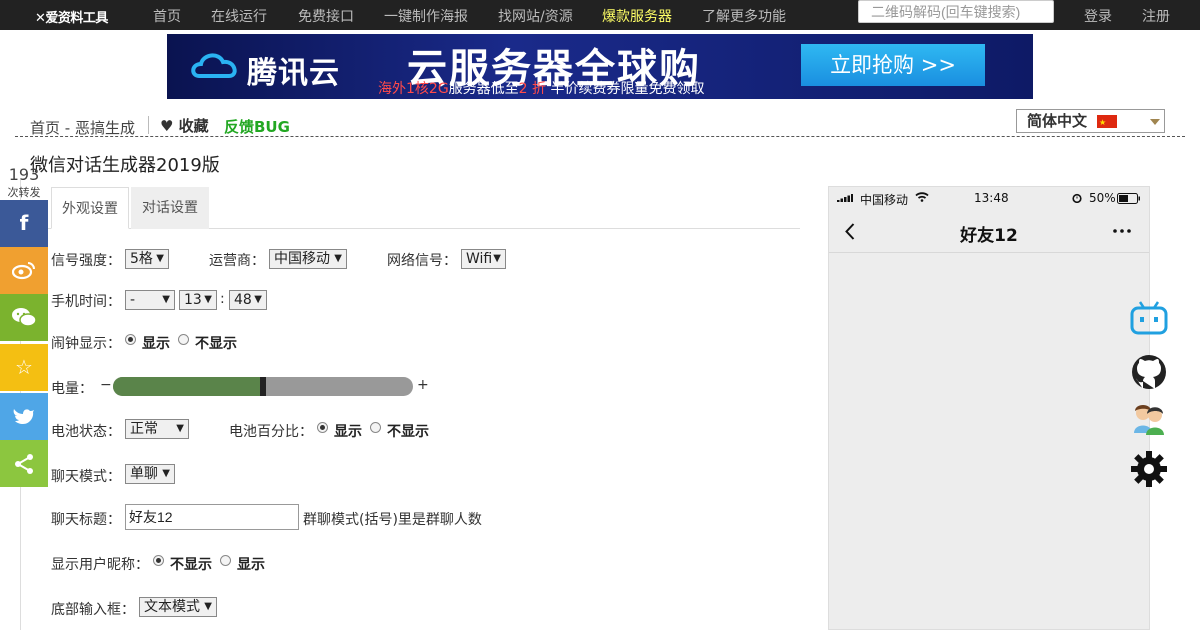 This screenshot has width=1200, height=630. I want to click on chat-title-hint: 群聊模式(括号)里是群聊人数, so click(392, 520).